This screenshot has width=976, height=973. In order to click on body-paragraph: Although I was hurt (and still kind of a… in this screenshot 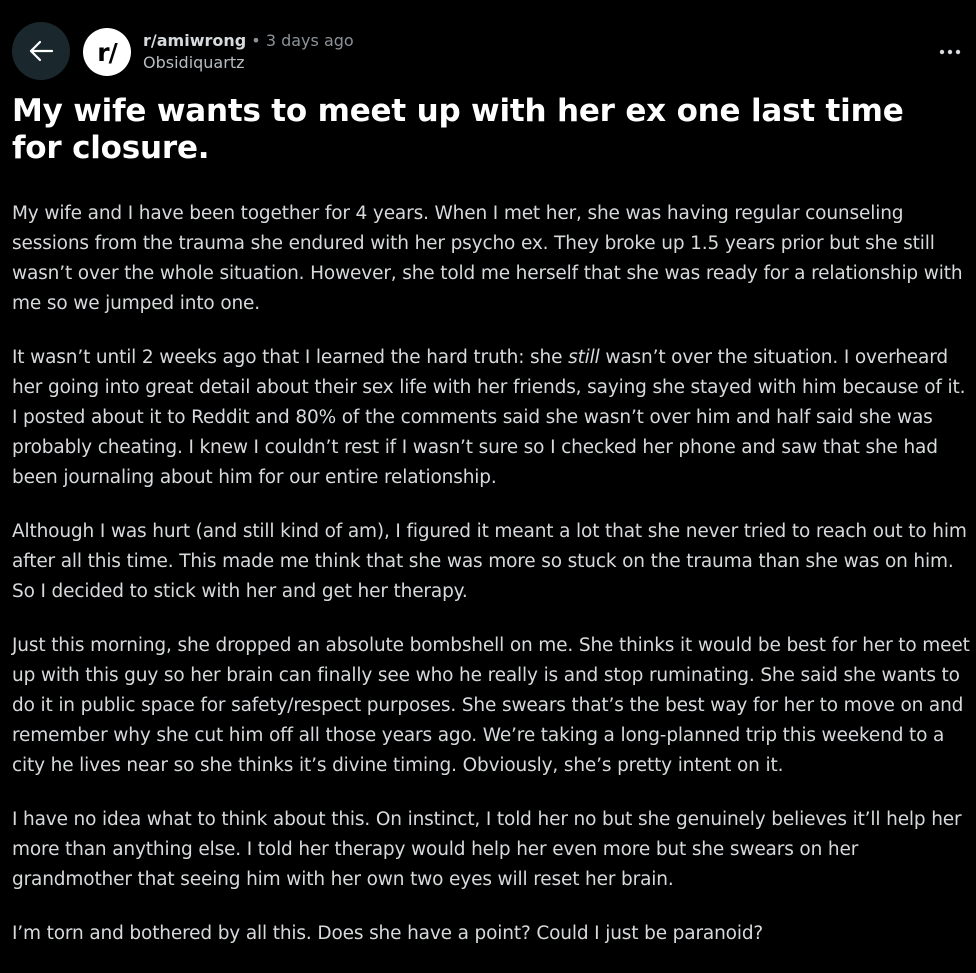, I will do `click(489, 561)`.